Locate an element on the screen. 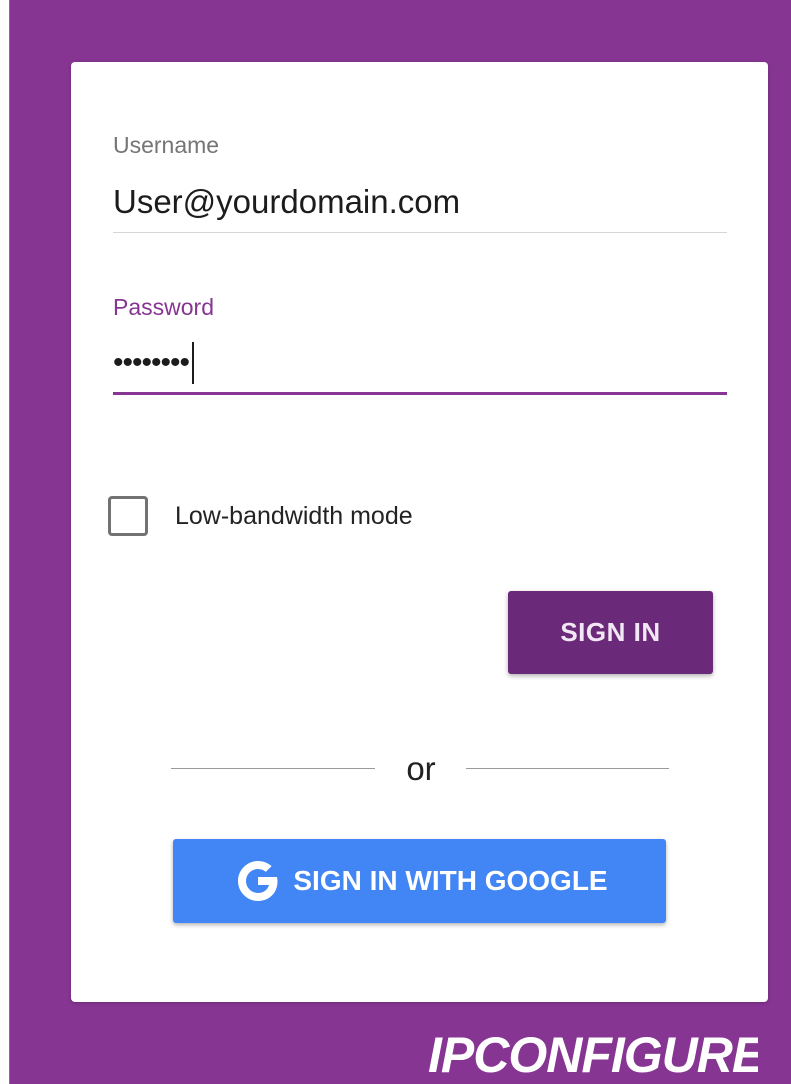  low-bandwidth-label: Low-bandwidth mode is located at coordinates (294, 516).